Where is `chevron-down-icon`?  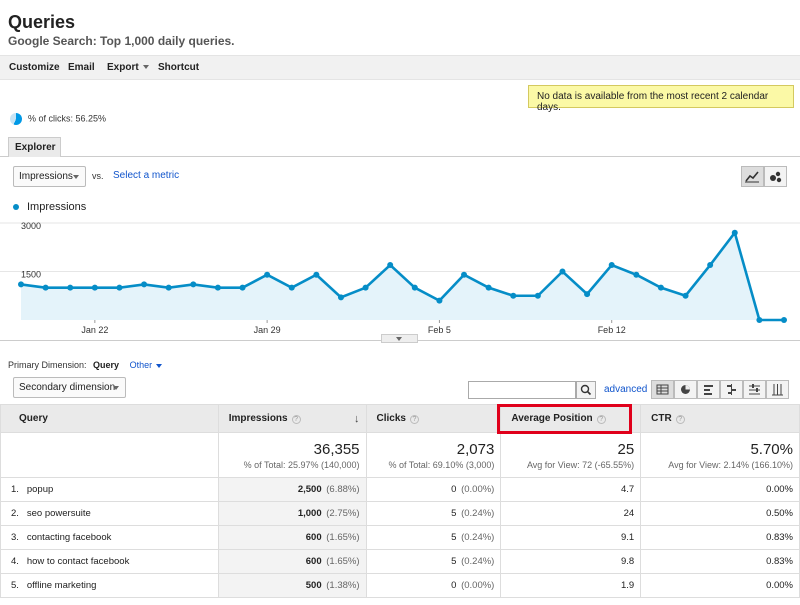
chevron-down-icon is located at coordinates (399, 339).